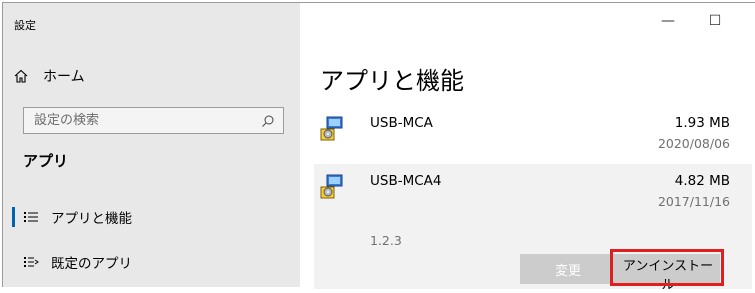 Image resolution: width=755 pixels, height=293 pixels. Describe the element at coordinates (91, 264) in the screenshot. I see `sidebar-item-label: 既定のアプリ` at that location.